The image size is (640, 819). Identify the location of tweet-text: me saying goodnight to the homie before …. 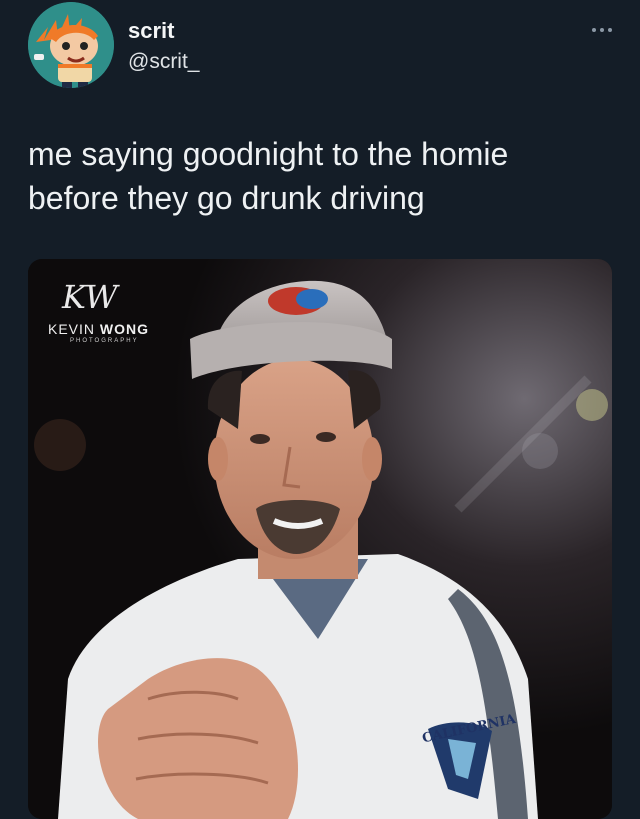
(268, 176).